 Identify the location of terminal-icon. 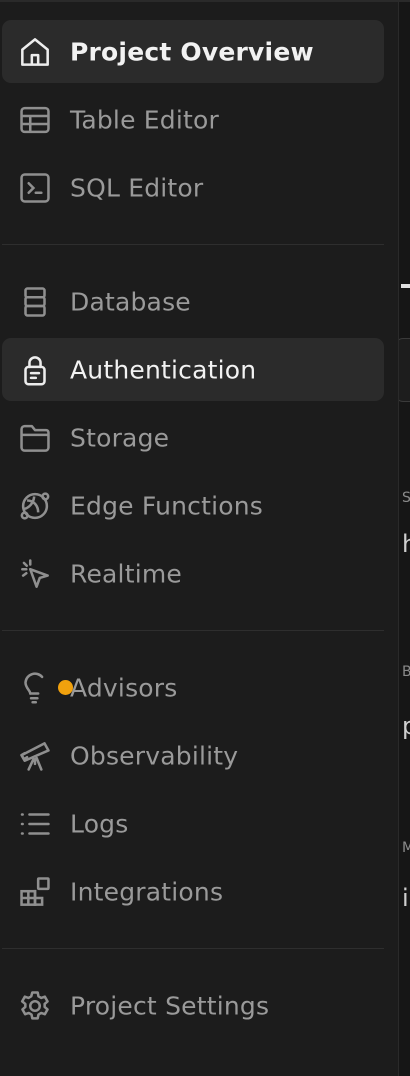
(35, 188).